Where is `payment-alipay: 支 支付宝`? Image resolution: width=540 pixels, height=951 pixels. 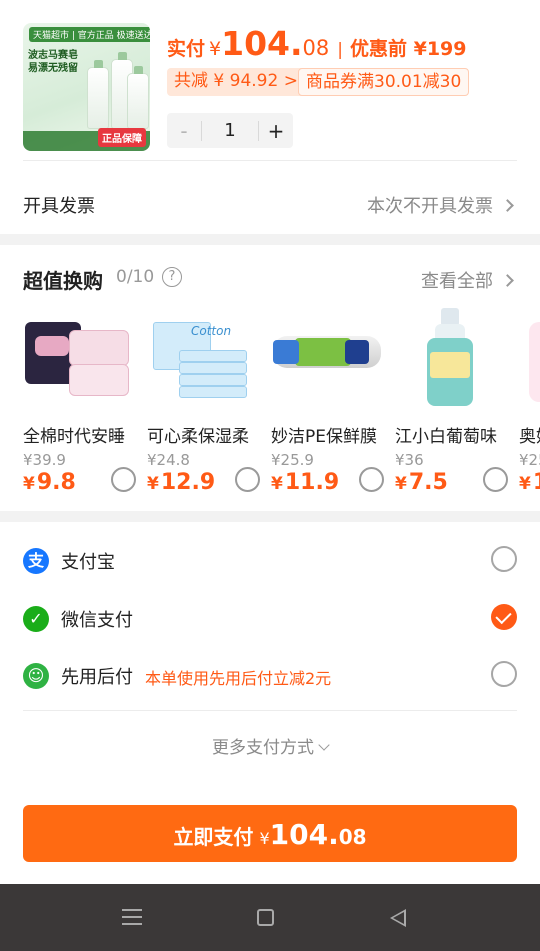
payment-alipay: 支 支付宝 is located at coordinates (270, 564).